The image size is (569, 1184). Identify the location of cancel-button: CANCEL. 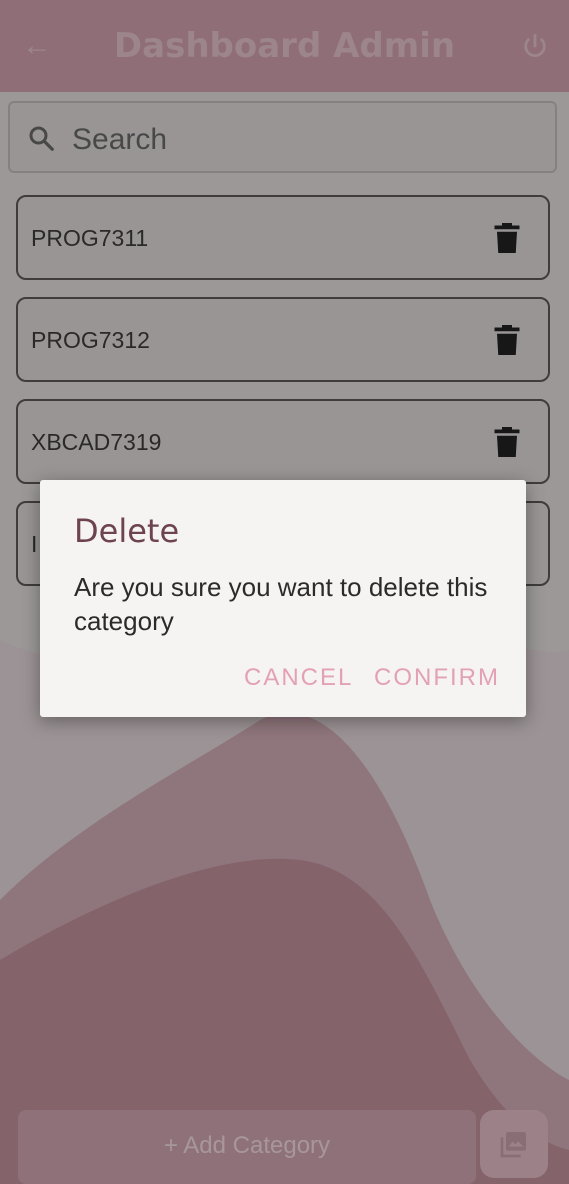
(298, 678).